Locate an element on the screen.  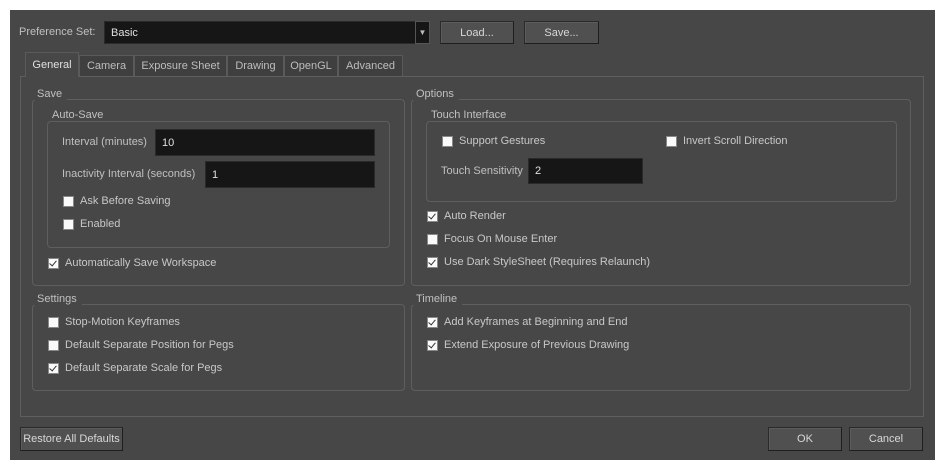
inactivity-label: Inactivity Interval (seconds) is located at coordinates (129, 174).